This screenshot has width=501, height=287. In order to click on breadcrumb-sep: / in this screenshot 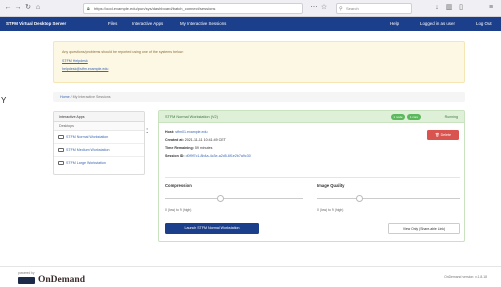, I will do `click(71, 97)`.